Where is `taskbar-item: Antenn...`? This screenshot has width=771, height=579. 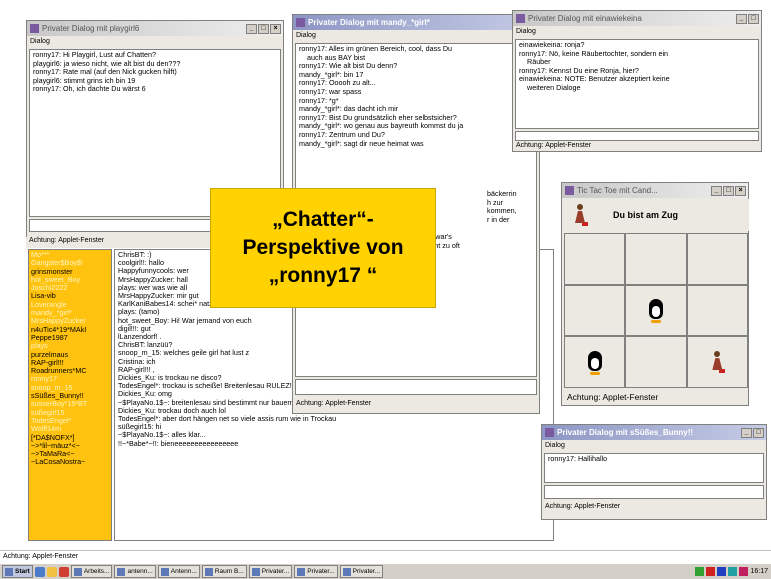 taskbar-item: Antenn... is located at coordinates (178, 571).